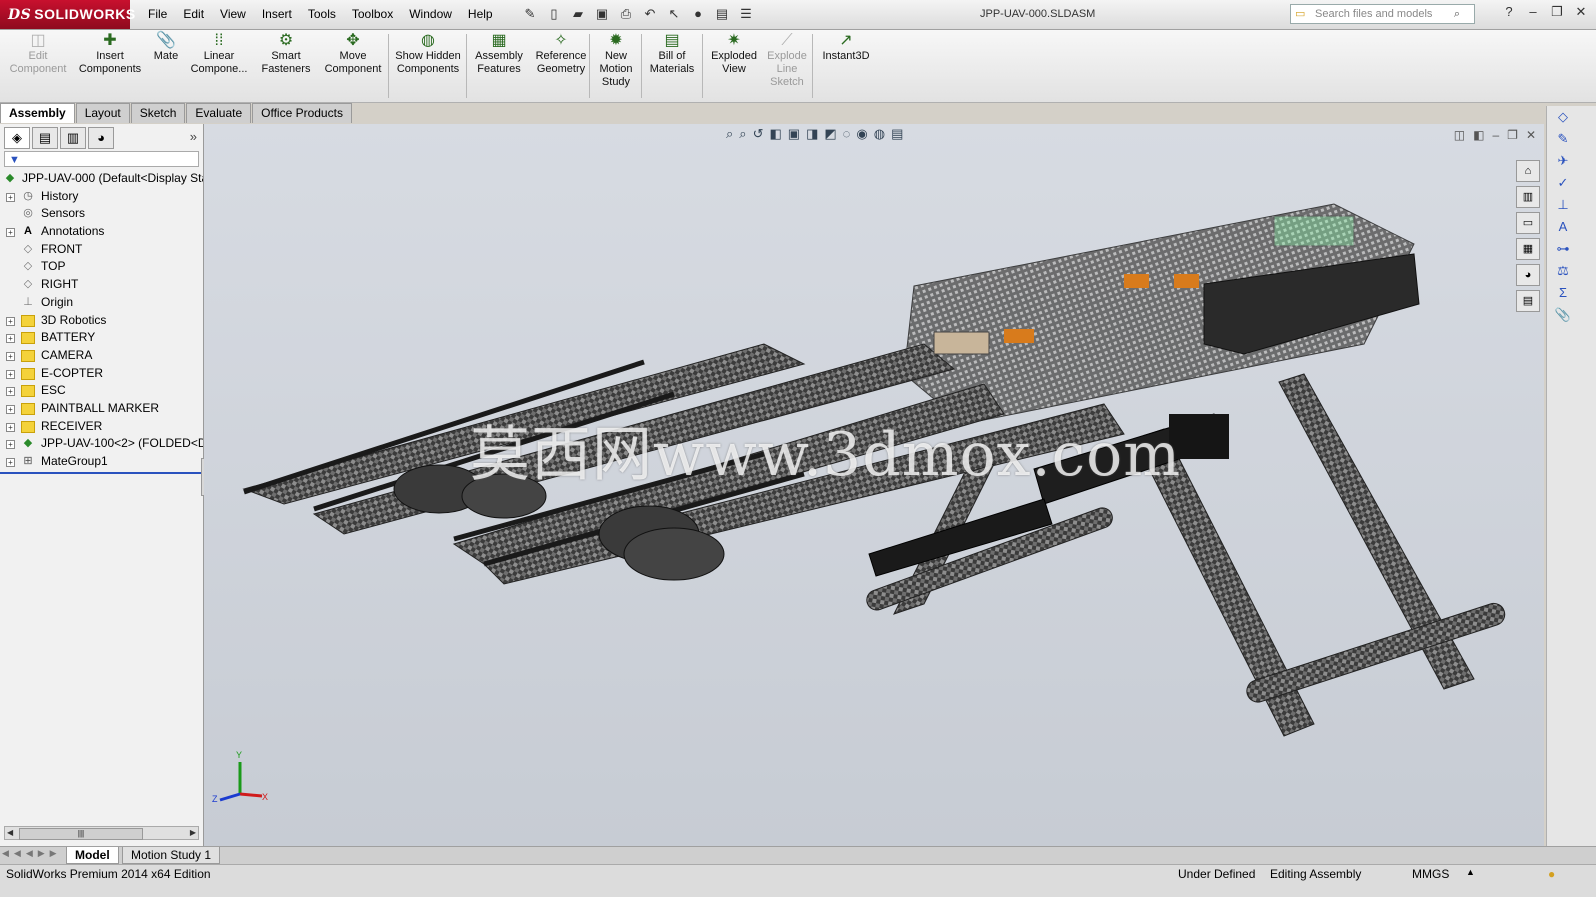 This screenshot has width=1596, height=897. I want to click on tree-item-mategroup: + ⊞ MateGroup1, so click(101, 462).